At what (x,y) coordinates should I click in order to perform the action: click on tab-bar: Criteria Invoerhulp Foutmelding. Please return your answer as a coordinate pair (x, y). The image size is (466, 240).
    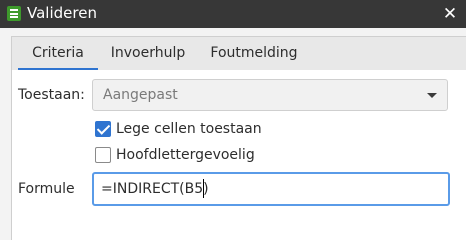
    Looking at the image, I should click on (238, 53).